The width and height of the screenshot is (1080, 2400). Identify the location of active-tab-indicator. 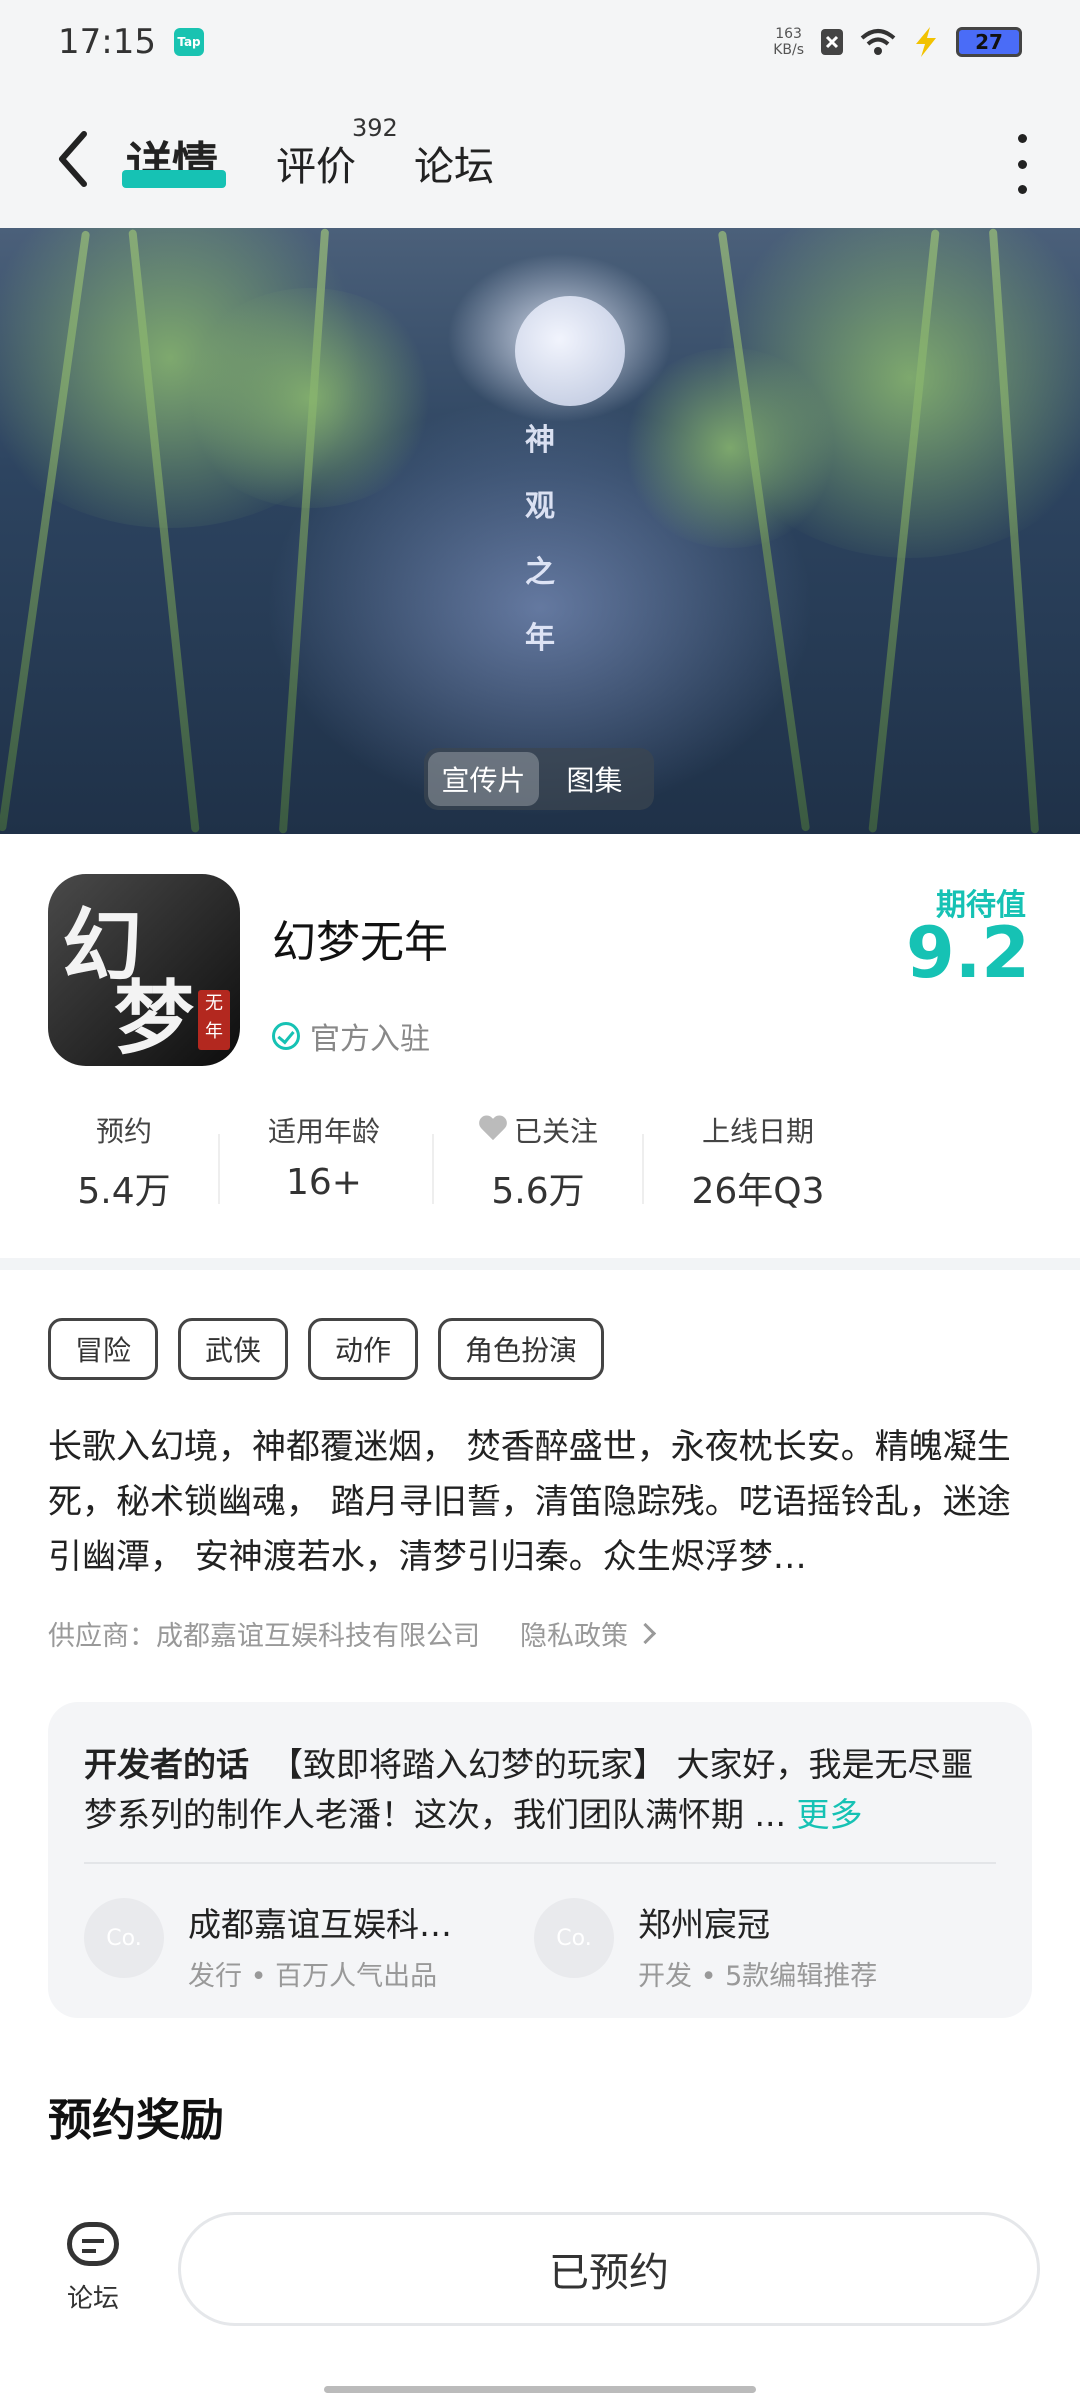
(174, 179).